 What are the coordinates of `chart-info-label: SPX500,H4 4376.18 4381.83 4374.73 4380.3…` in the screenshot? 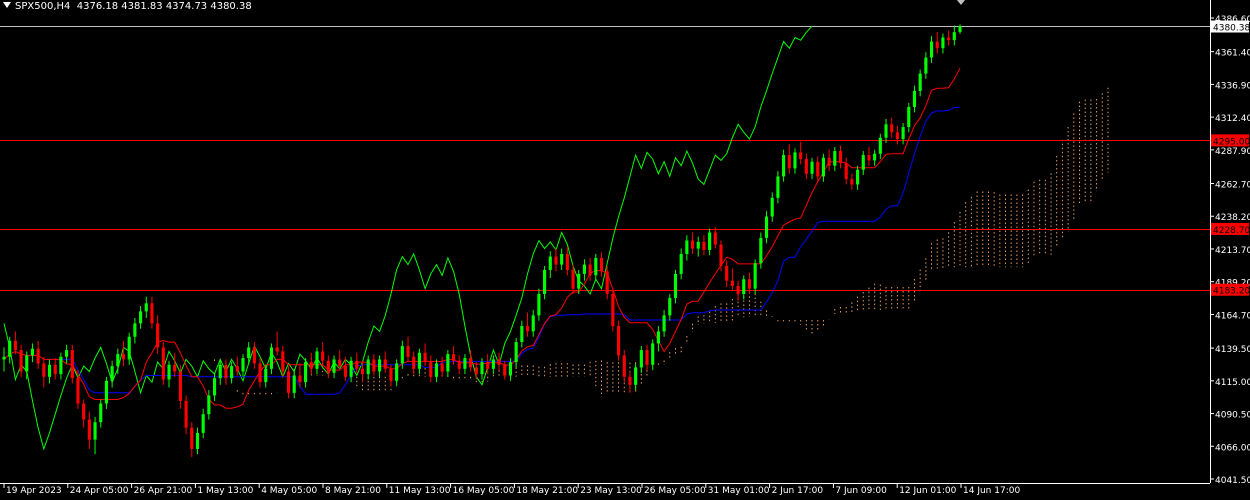 It's located at (127, 6).